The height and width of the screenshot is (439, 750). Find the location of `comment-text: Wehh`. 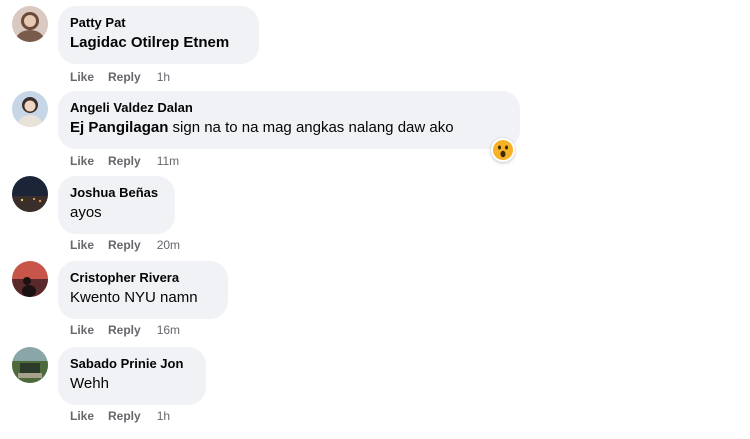

comment-text: Wehh is located at coordinates (89, 383).